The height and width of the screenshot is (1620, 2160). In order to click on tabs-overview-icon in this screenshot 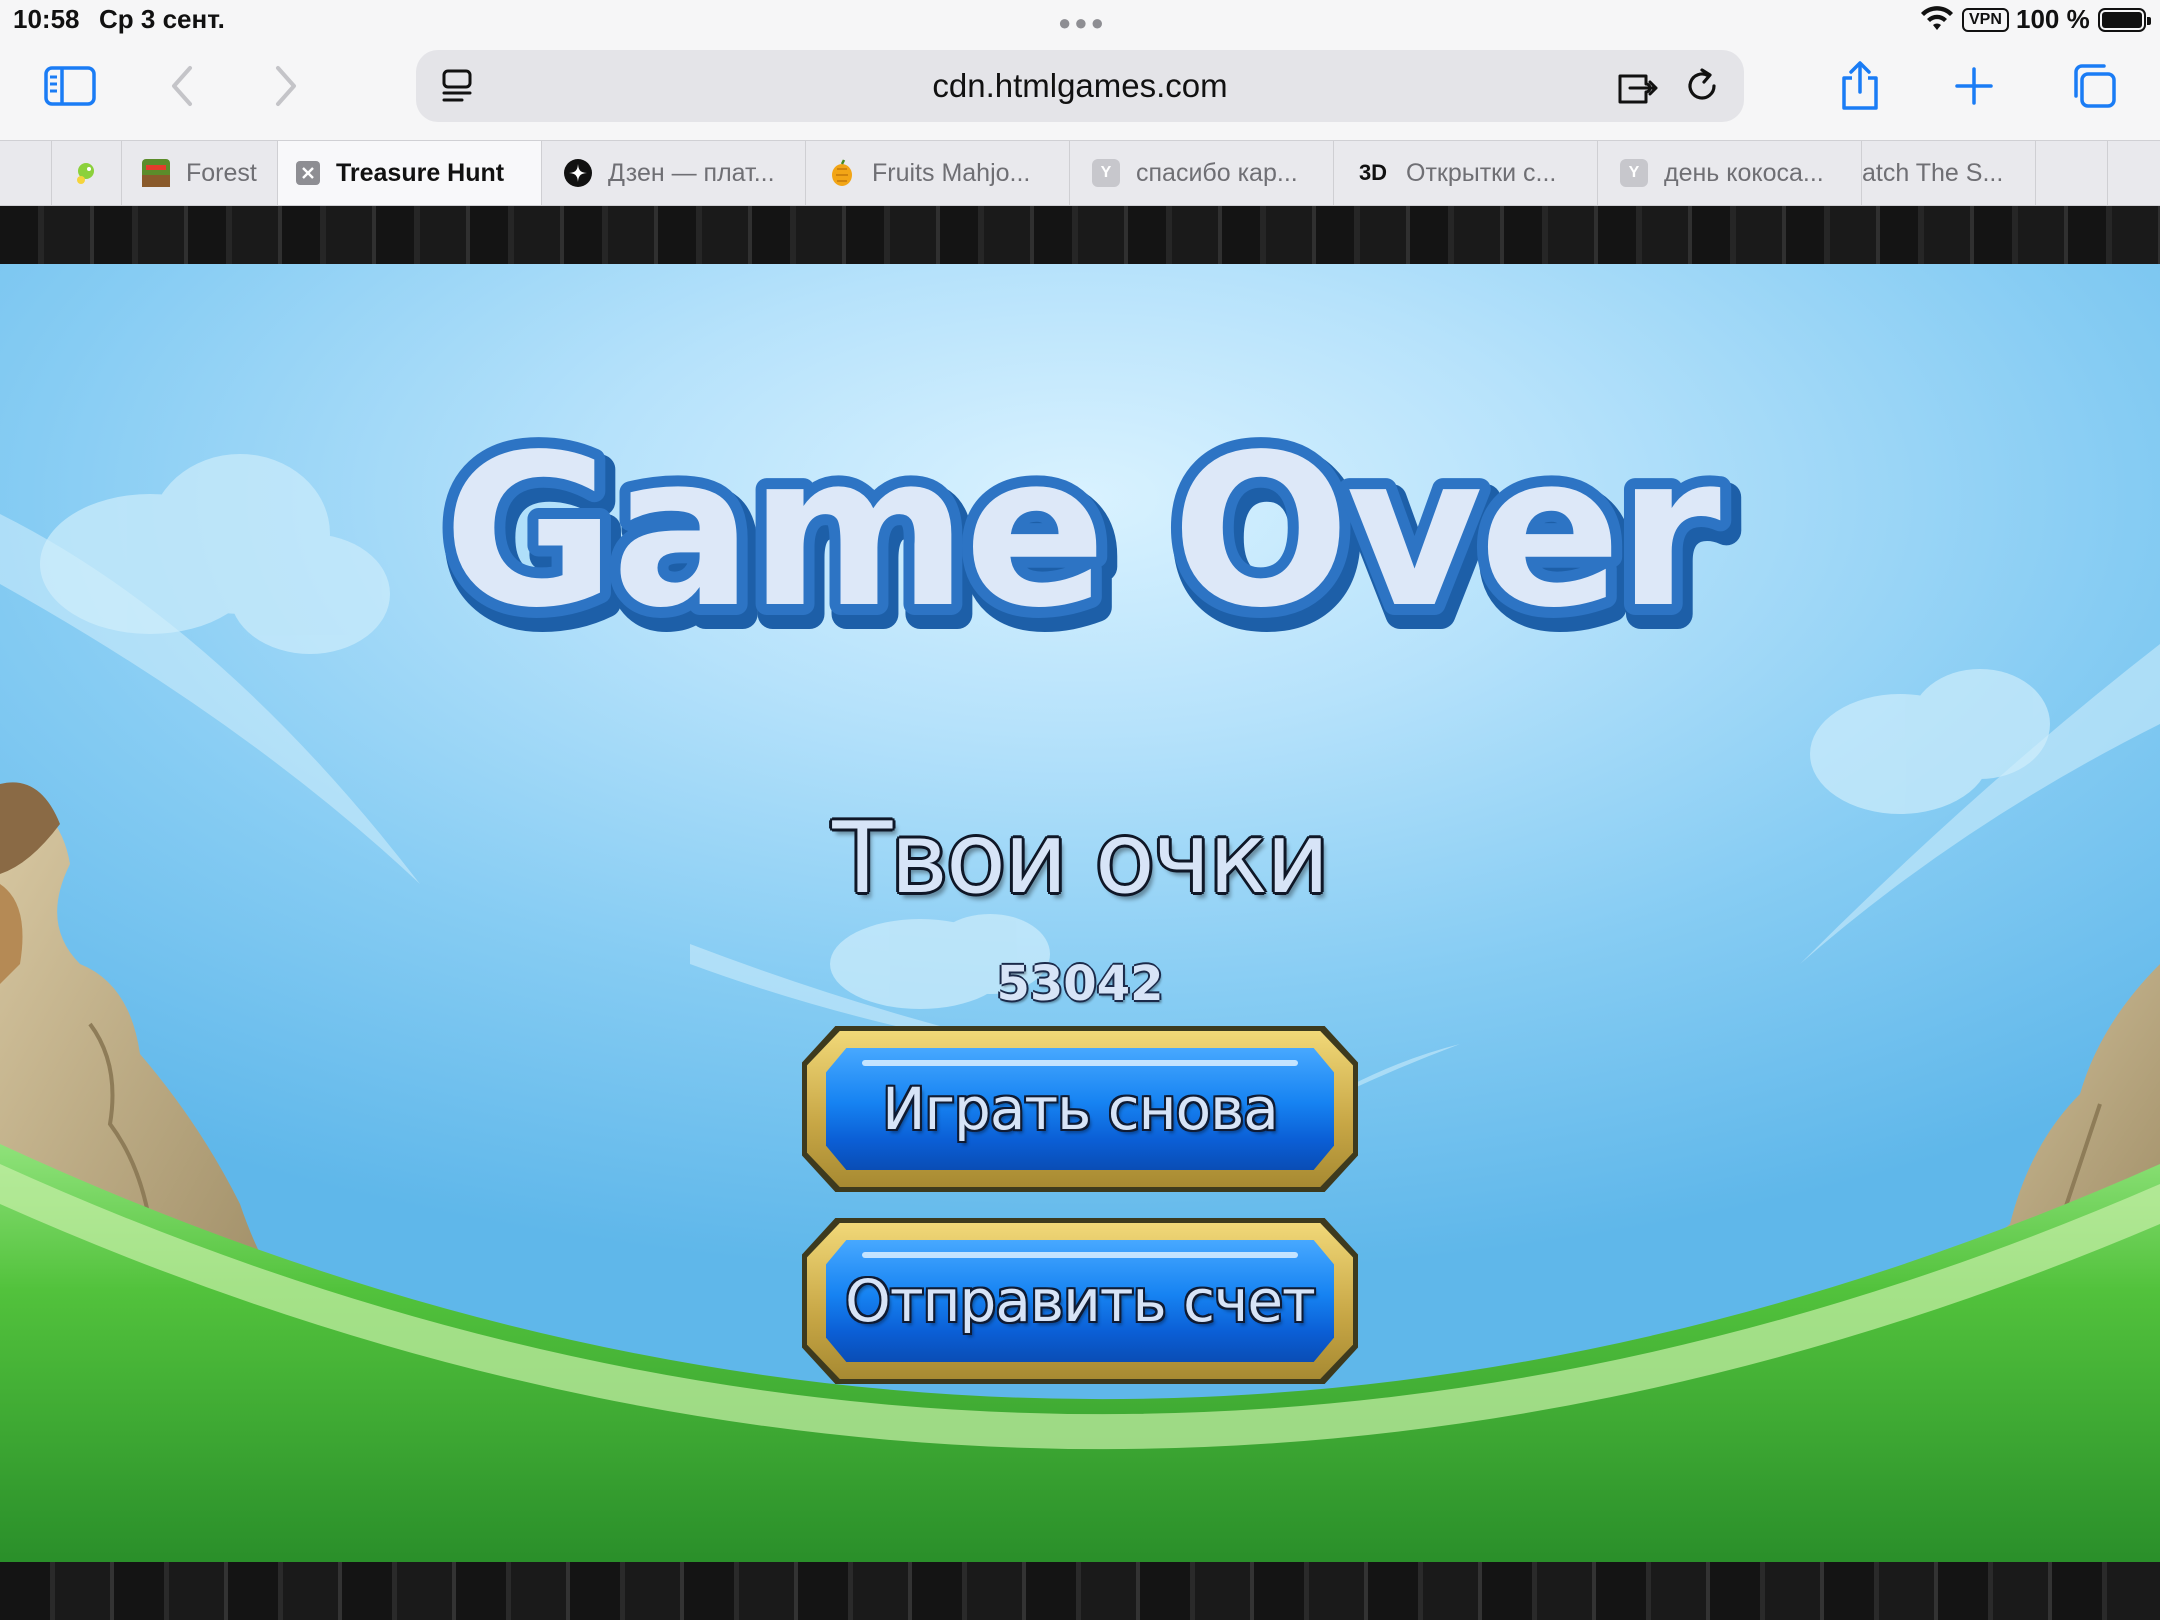, I will do `click(2094, 86)`.